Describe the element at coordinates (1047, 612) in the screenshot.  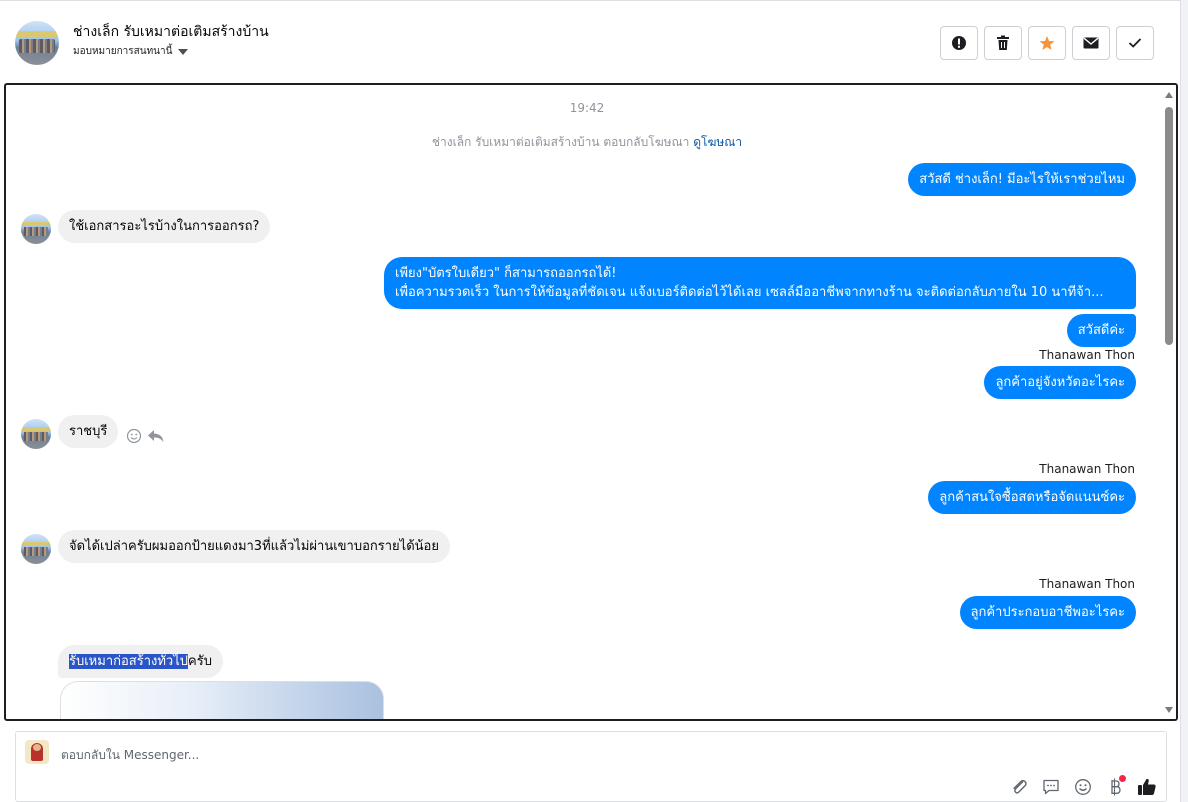
I see `outgoing-message: ลูกค้าประกอบอาชีพอะไรคะ` at that location.